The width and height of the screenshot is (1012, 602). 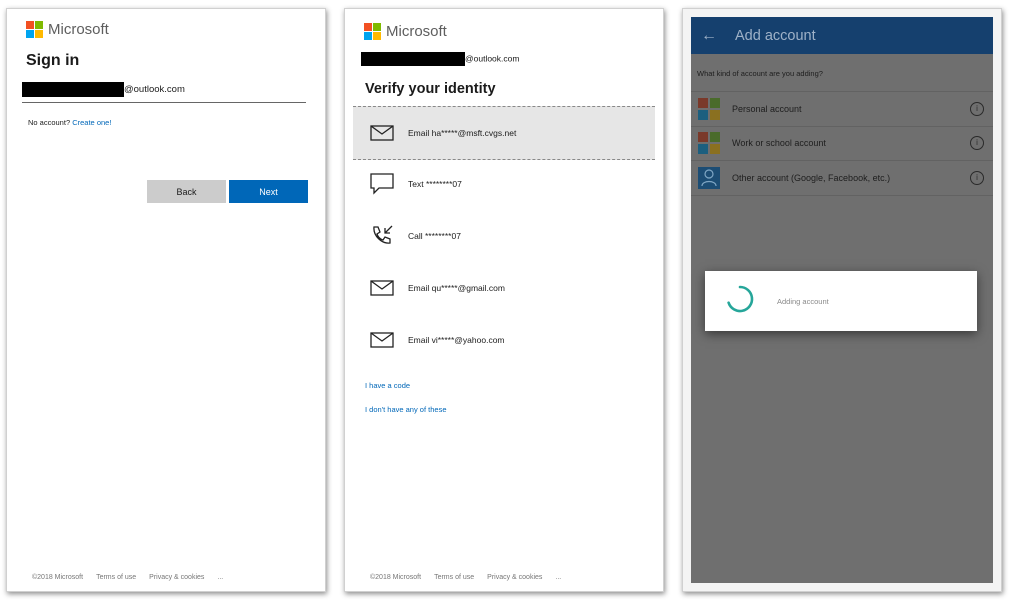 I want to click on account-option-other: Other account (Google, Facebook, etc.) i, so click(x=842, y=178).